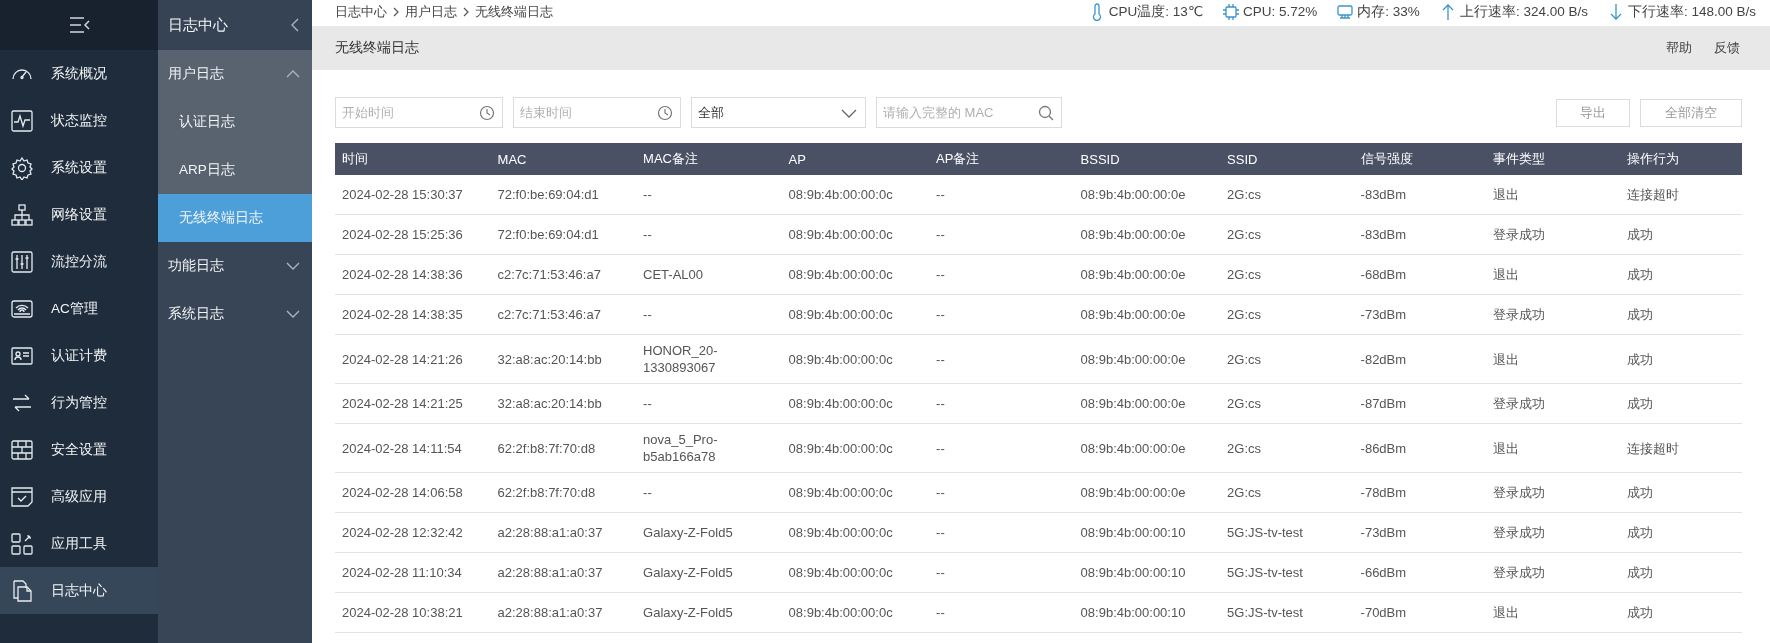 The width and height of the screenshot is (1770, 643). What do you see at coordinates (1156, 11) in the screenshot?
I see `status-reading: CPU温度: 13℃` at bounding box center [1156, 11].